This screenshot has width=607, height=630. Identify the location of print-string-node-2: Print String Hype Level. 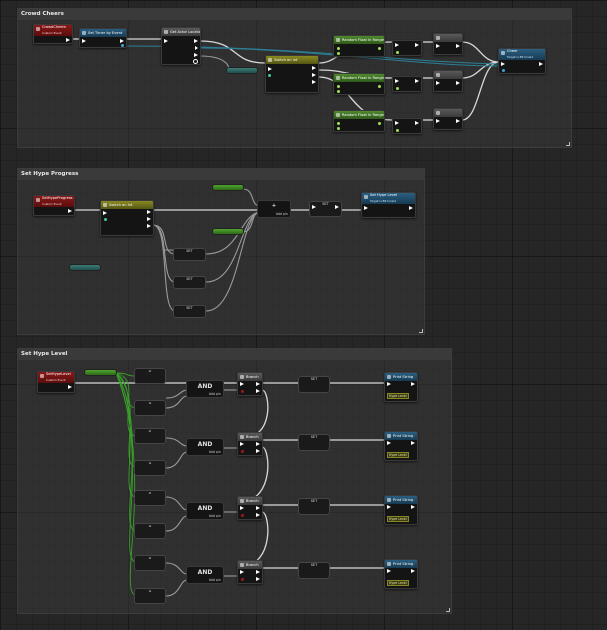
(401, 446).